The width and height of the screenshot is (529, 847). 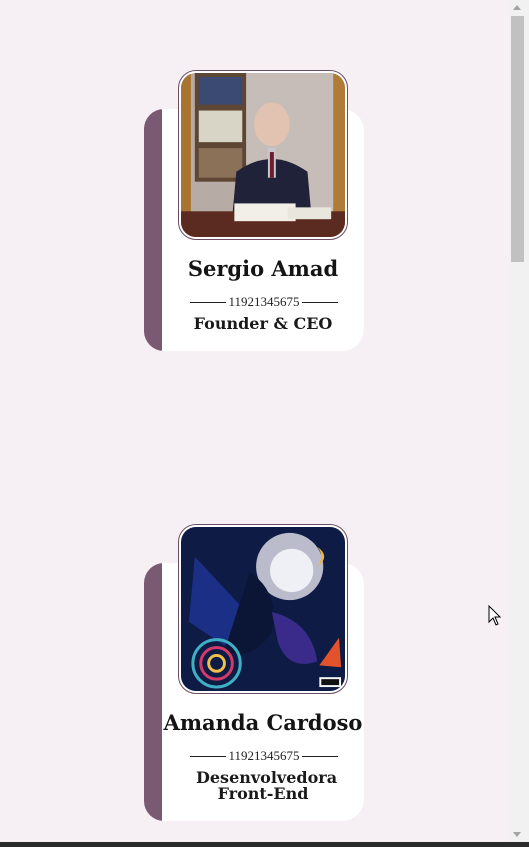 What do you see at coordinates (517, 834) in the screenshot?
I see `scroll-down-arrow-icon` at bounding box center [517, 834].